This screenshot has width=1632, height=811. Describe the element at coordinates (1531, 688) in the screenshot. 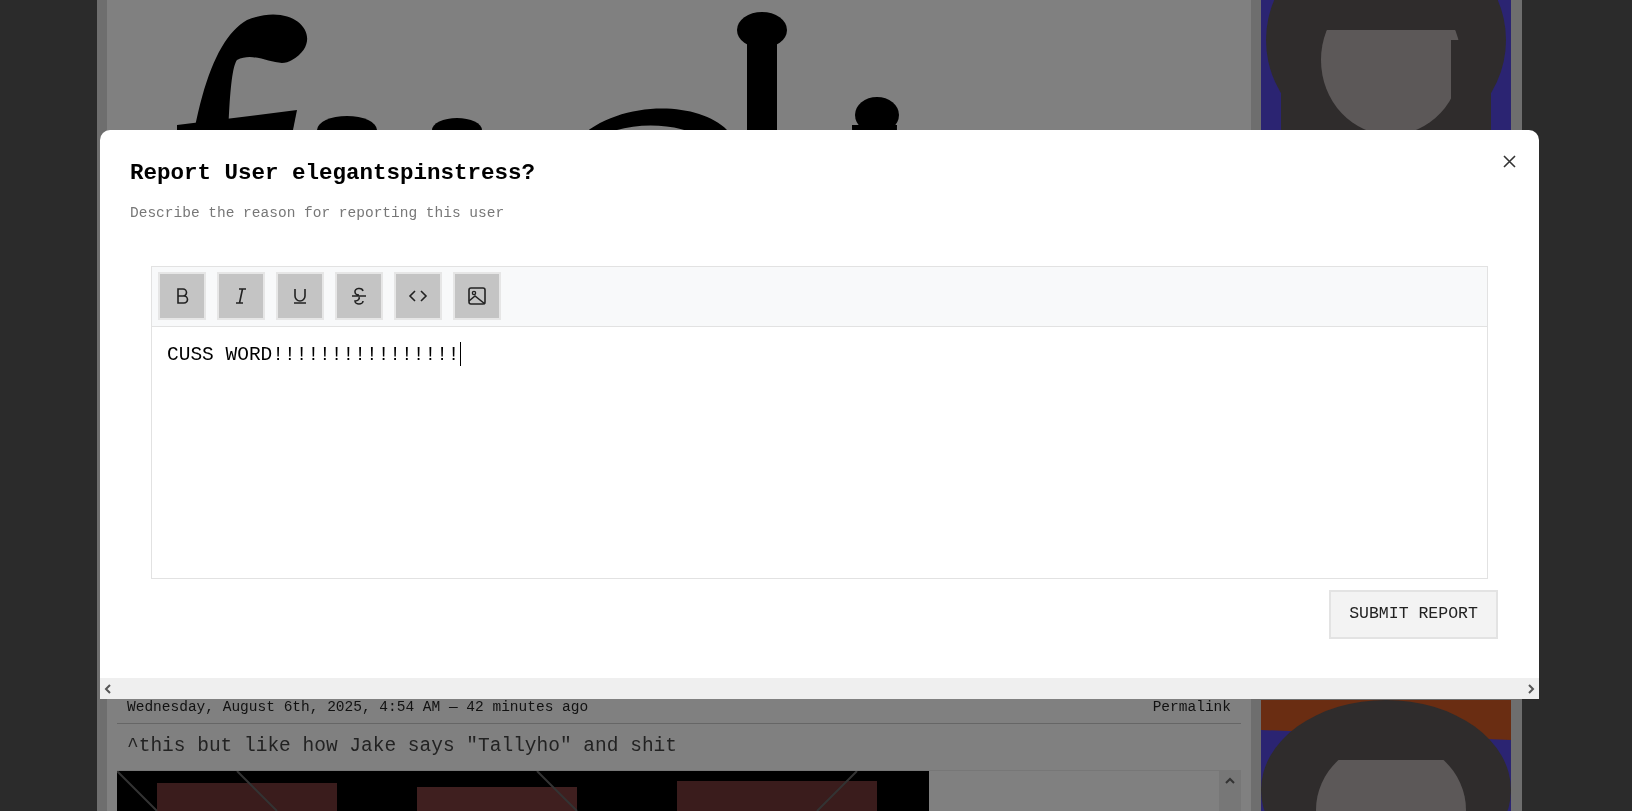

I see `scroll-right-icon` at that location.